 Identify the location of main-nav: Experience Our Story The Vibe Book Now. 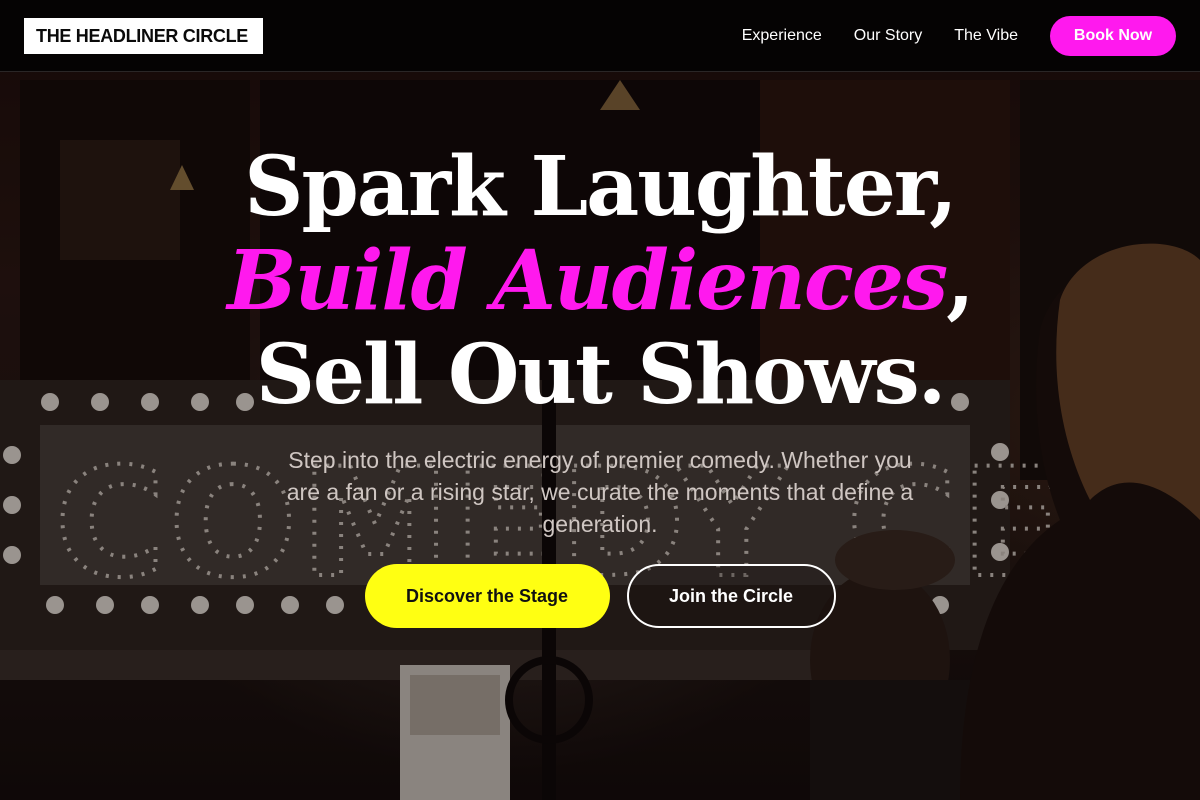
(959, 35).